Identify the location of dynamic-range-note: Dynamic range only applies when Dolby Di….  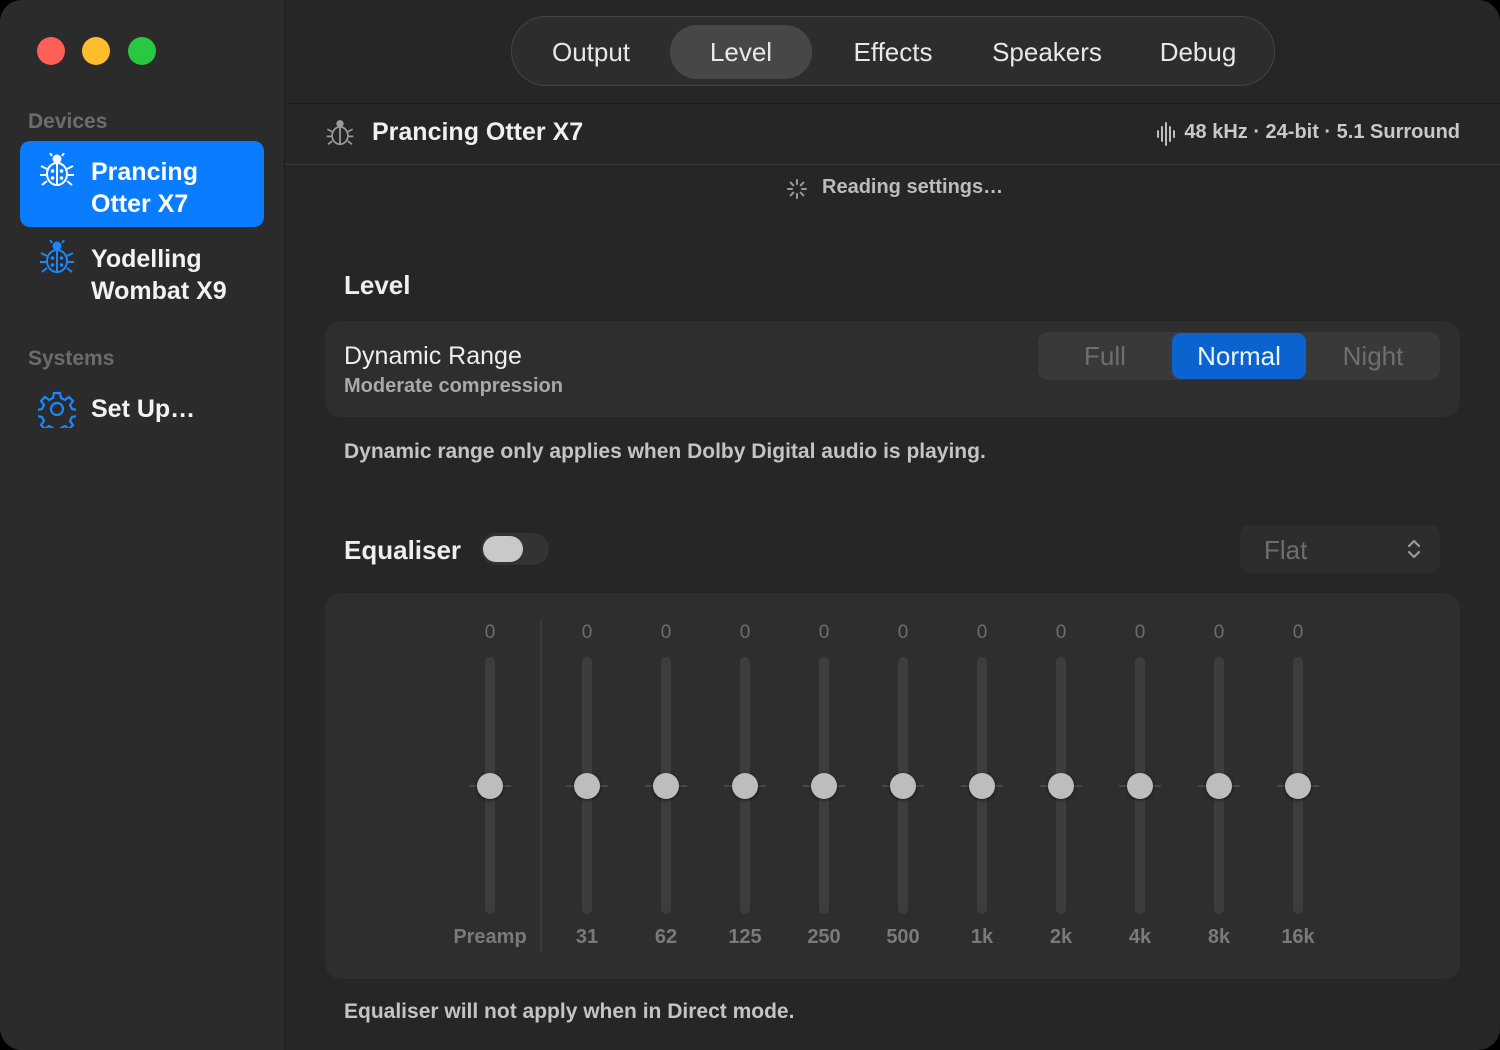
(665, 451).